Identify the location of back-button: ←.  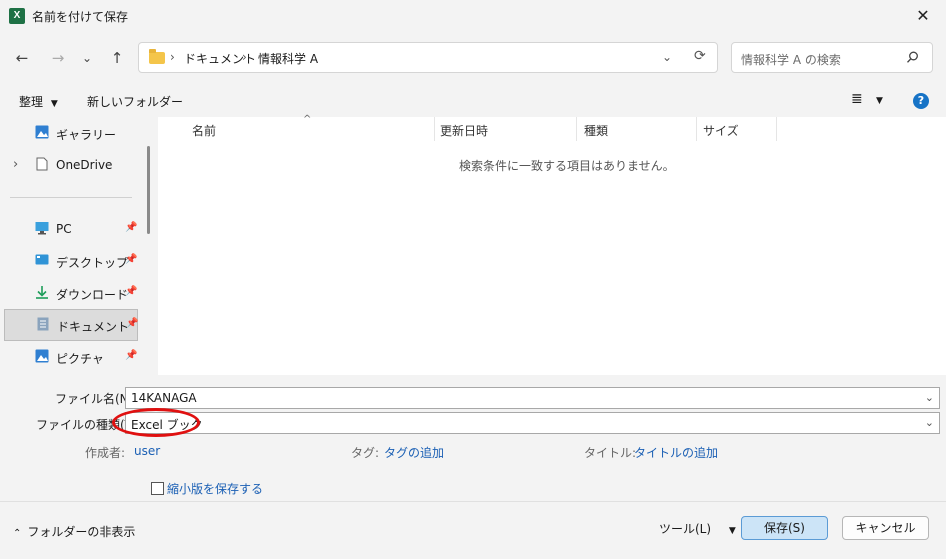
(22, 58).